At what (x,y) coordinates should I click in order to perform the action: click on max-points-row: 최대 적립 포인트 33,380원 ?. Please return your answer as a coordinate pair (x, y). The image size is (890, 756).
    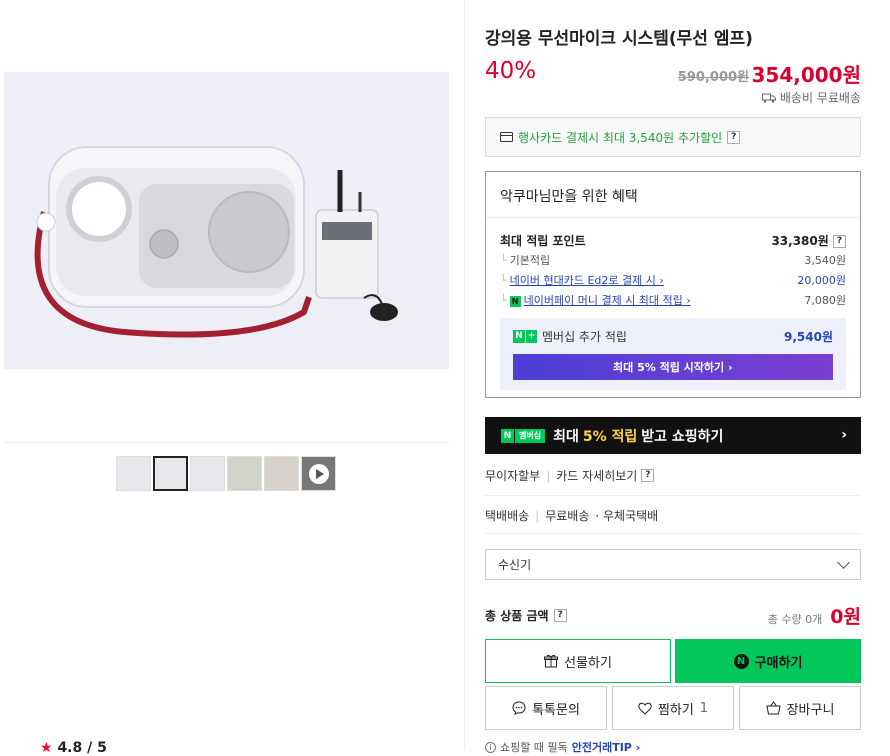
    Looking at the image, I should click on (673, 240).